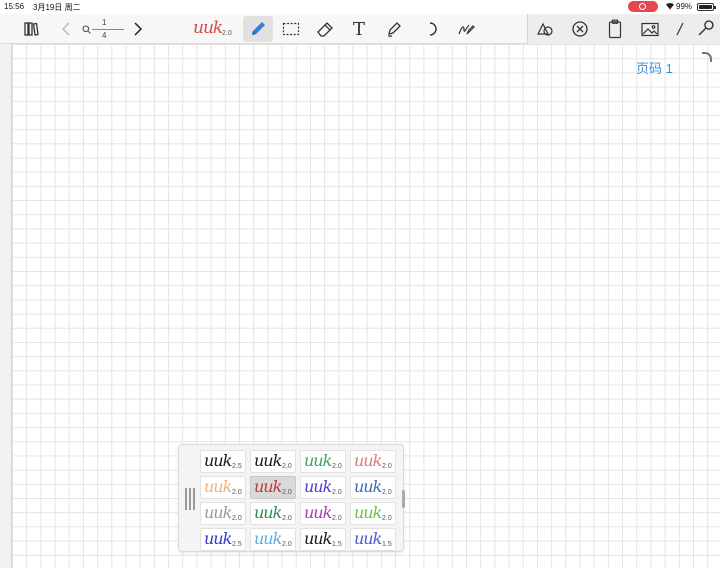  I want to click on palette-drag-handle, so click(190, 499).